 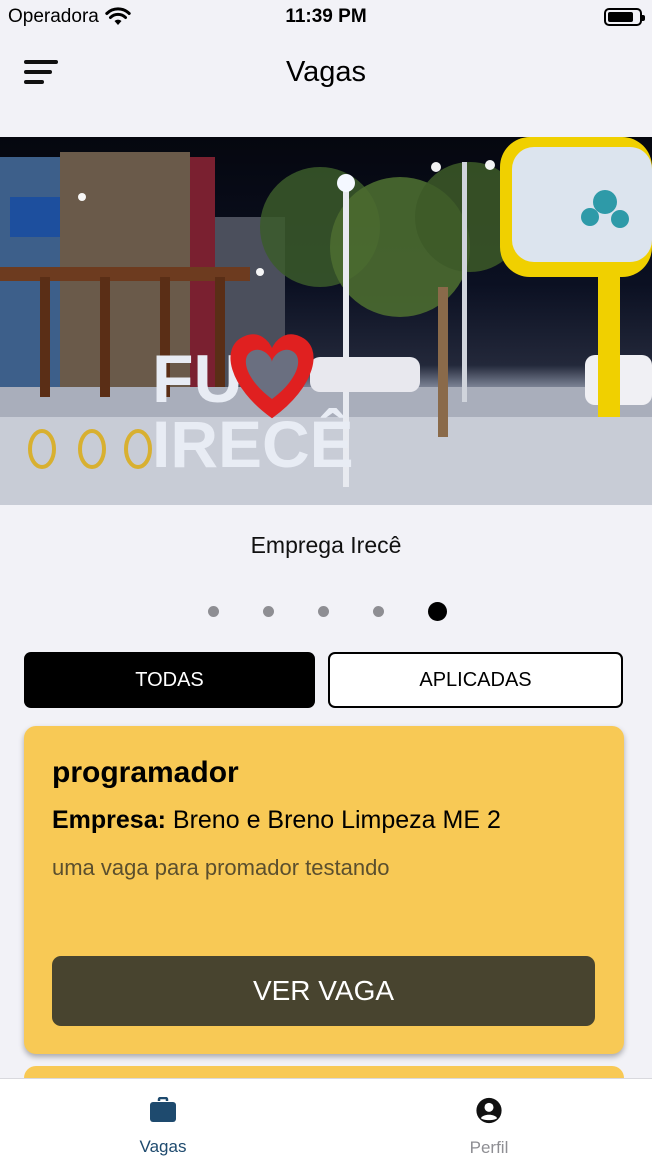 What do you see at coordinates (44, 72) in the screenshot?
I see `menu-icon` at bounding box center [44, 72].